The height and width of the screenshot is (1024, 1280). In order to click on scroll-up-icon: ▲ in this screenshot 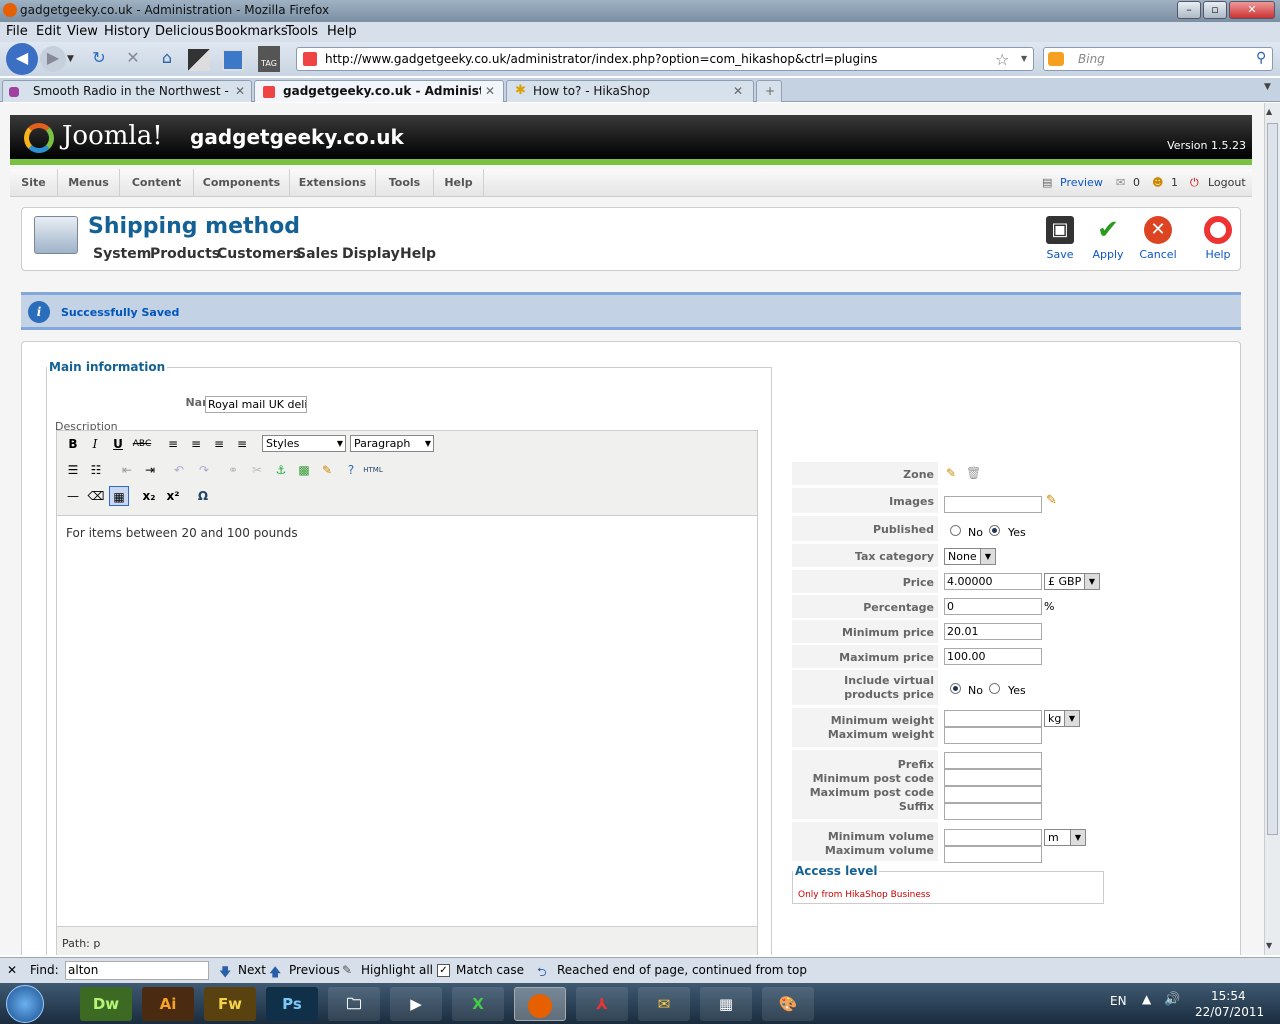, I will do `click(1269, 111)`.